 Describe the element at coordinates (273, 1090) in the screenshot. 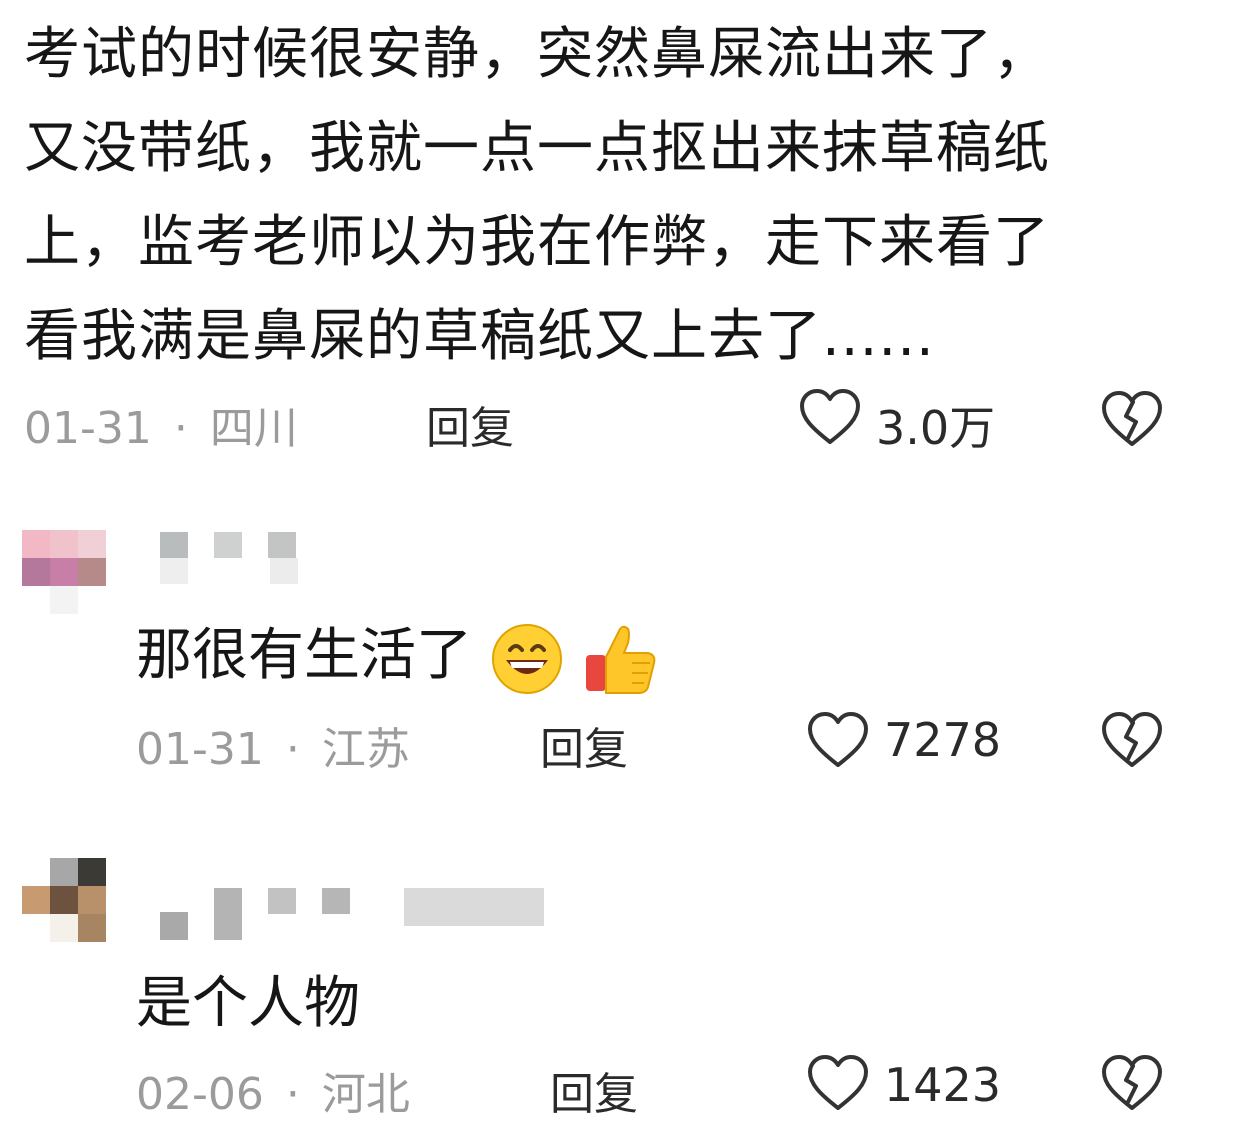

I see `reply-meta: 02-06 · 河北` at that location.